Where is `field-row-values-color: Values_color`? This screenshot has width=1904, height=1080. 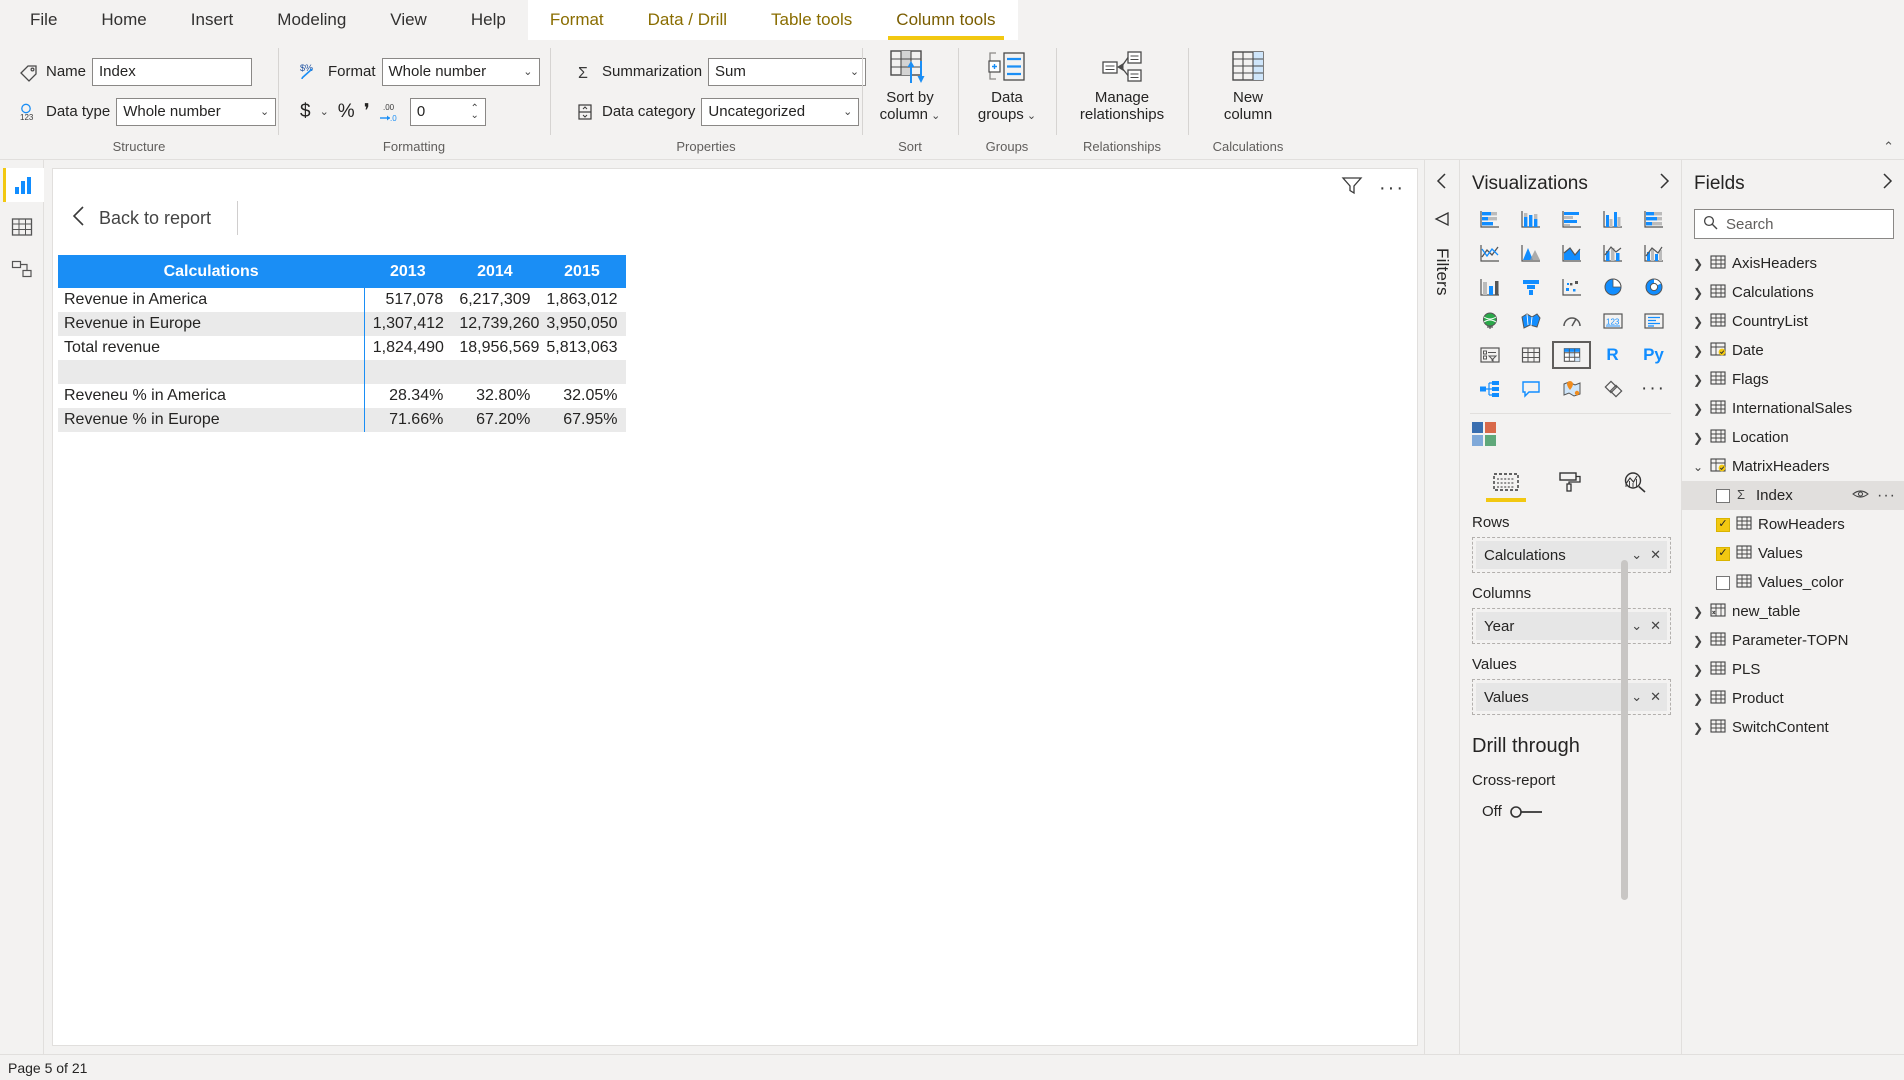 field-row-values-color: Values_color is located at coordinates (1793, 582).